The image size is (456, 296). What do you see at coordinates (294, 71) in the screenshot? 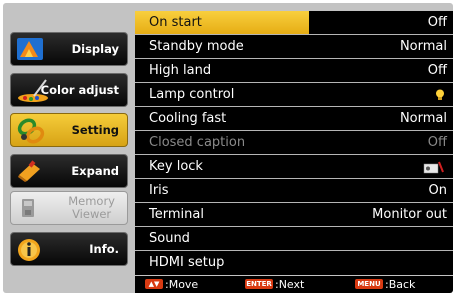
I see `menu-row-high-land: High land Off` at bounding box center [294, 71].